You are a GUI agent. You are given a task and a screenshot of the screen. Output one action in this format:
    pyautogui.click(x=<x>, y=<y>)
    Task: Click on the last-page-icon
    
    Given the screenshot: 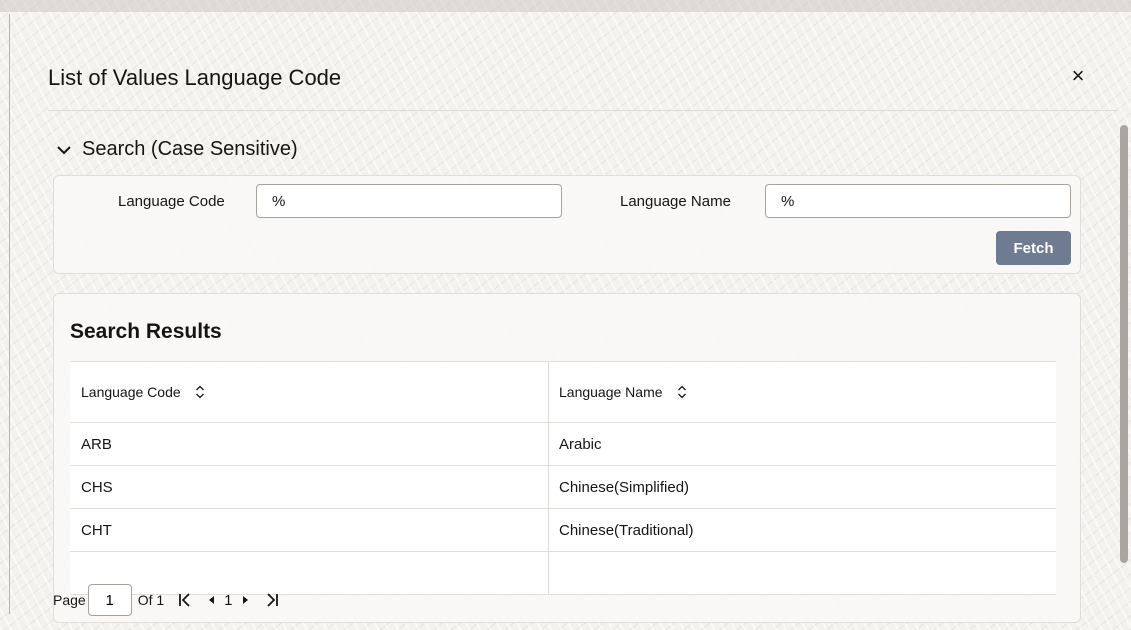 What is the action you would take?
    pyautogui.click(x=272, y=600)
    